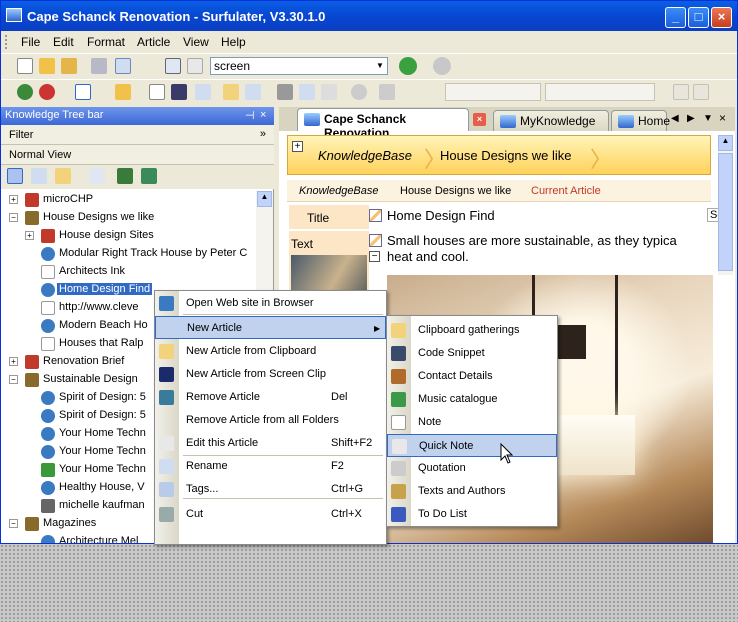 Image resolution: width=738 pixels, height=622 pixels. I want to click on minimize-button: _, so click(675, 17).